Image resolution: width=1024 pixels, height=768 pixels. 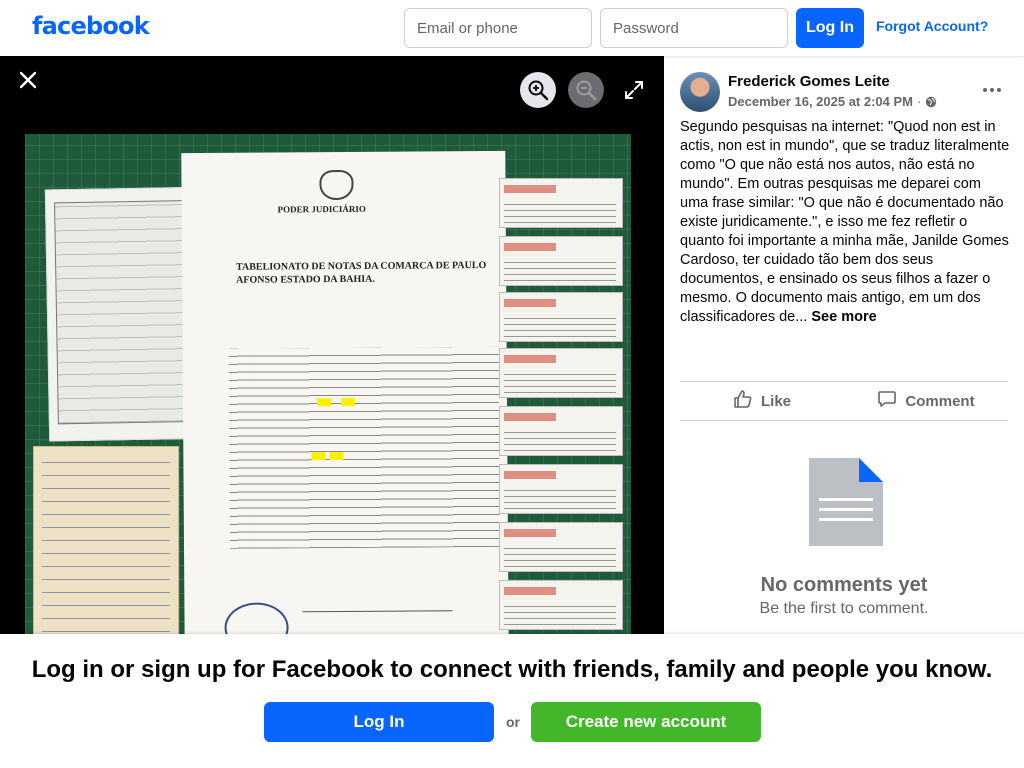 What do you see at coordinates (809, 81) in the screenshot?
I see `post-author-name: Frederick Gomes Leite` at bounding box center [809, 81].